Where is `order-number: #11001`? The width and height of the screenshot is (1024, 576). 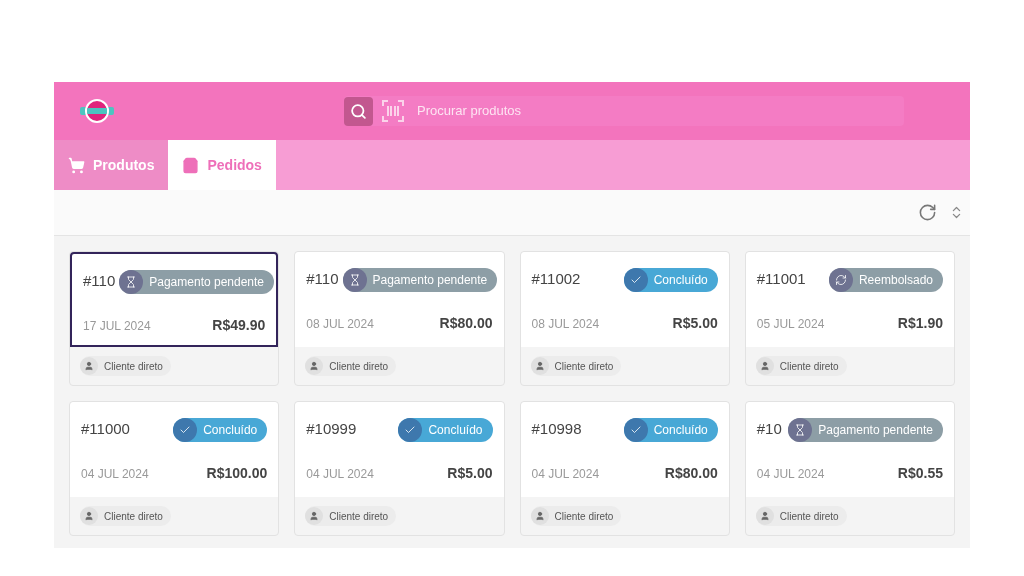 order-number: #11001 is located at coordinates (781, 279).